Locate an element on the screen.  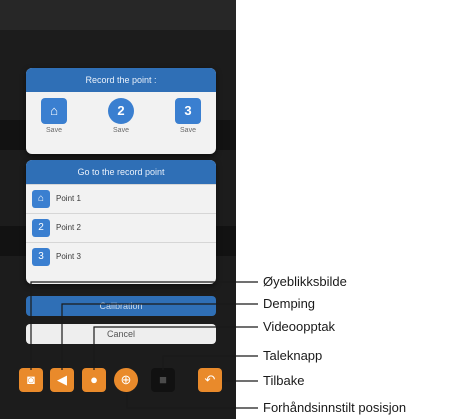
talk-leader is located at coordinates (210, 362).